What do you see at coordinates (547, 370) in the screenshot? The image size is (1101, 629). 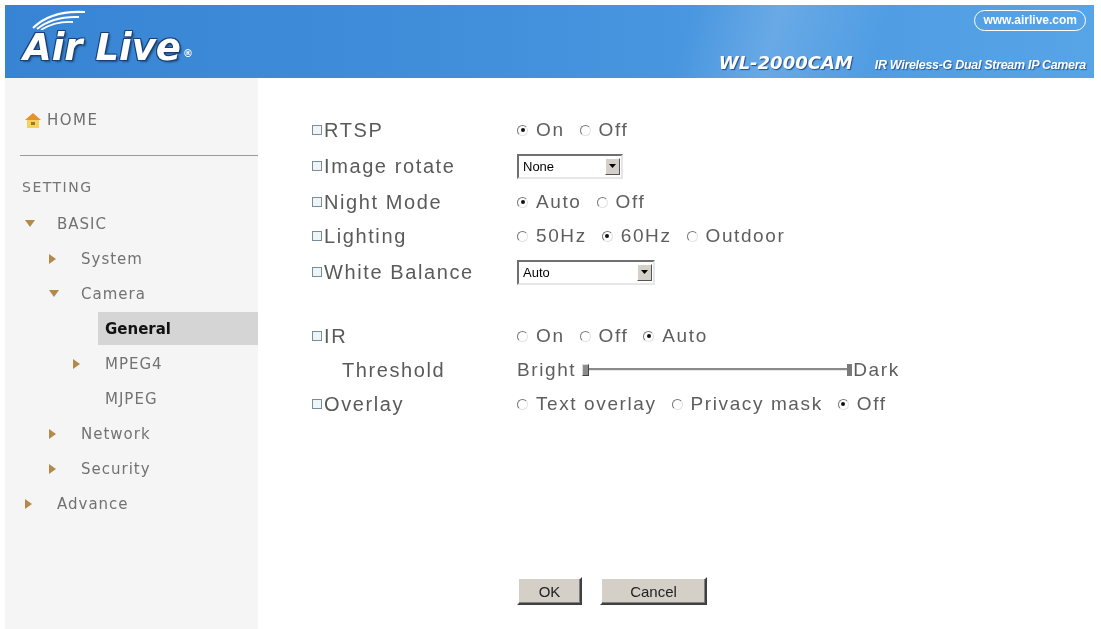 I see `slider-min-label: Bright` at bounding box center [547, 370].